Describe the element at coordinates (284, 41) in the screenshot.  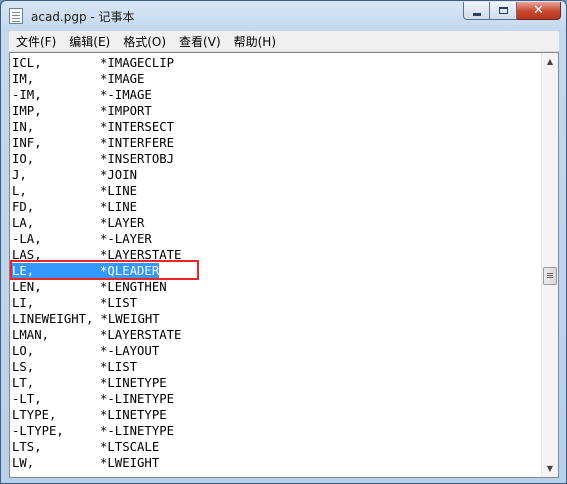
I see `menu-bar: 文件(F) 编辑(E) 格式(O) 查看(V) 帮助(H)` at that location.